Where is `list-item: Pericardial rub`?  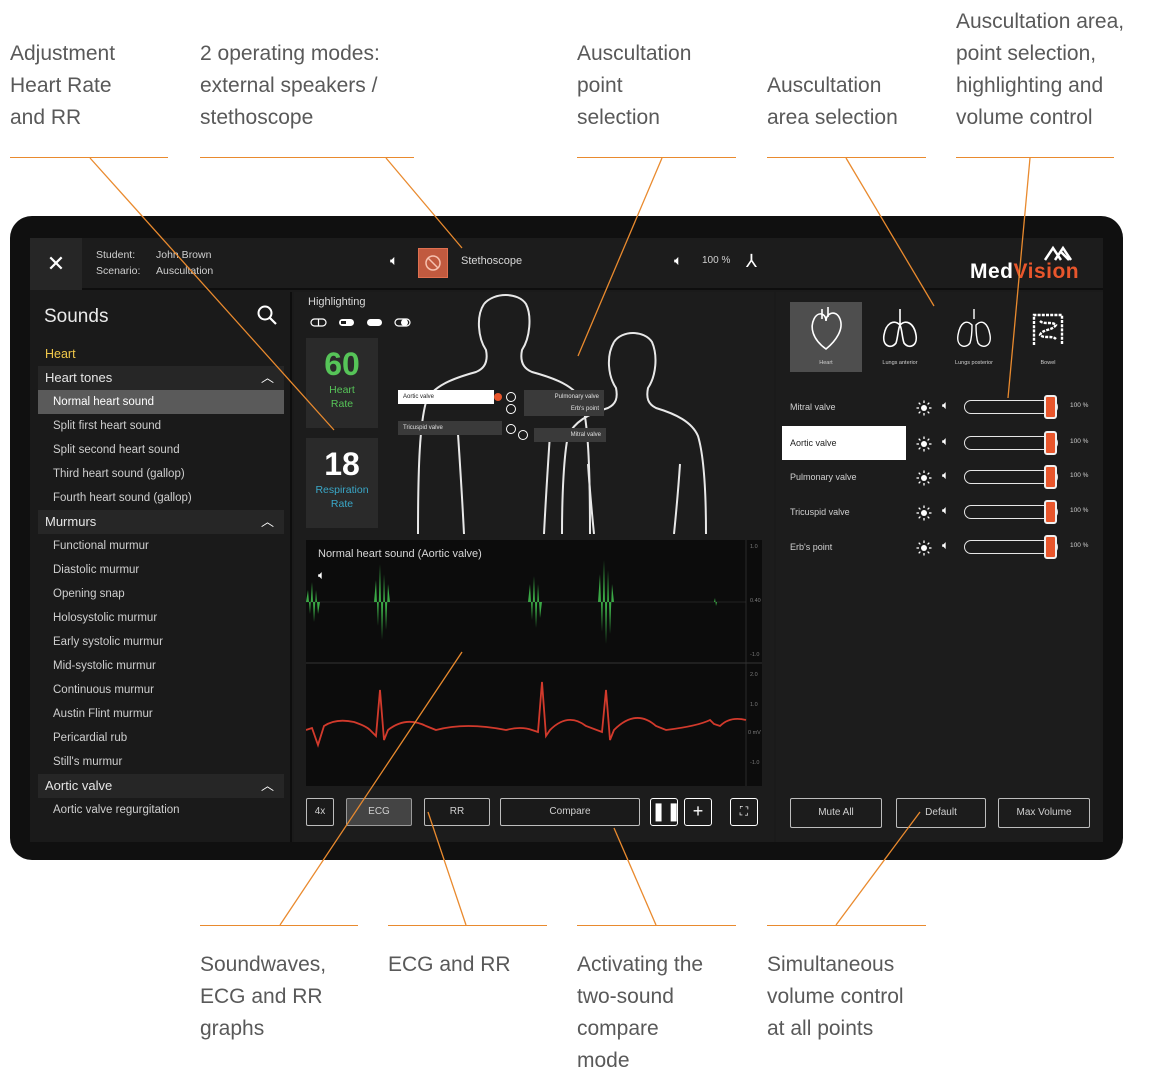 list-item: Pericardial rub is located at coordinates (161, 738).